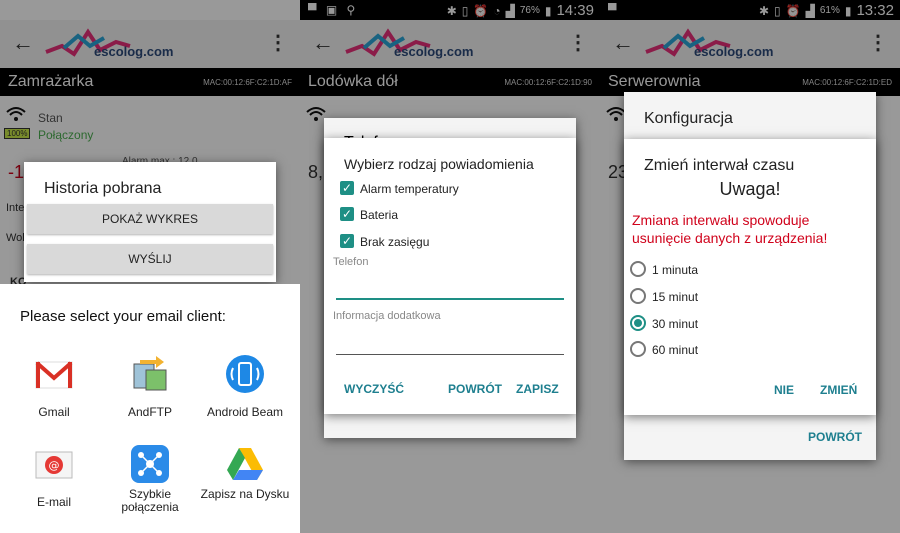  What do you see at coordinates (784, 390) in the screenshot?
I see `no-button: NIE` at bounding box center [784, 390].